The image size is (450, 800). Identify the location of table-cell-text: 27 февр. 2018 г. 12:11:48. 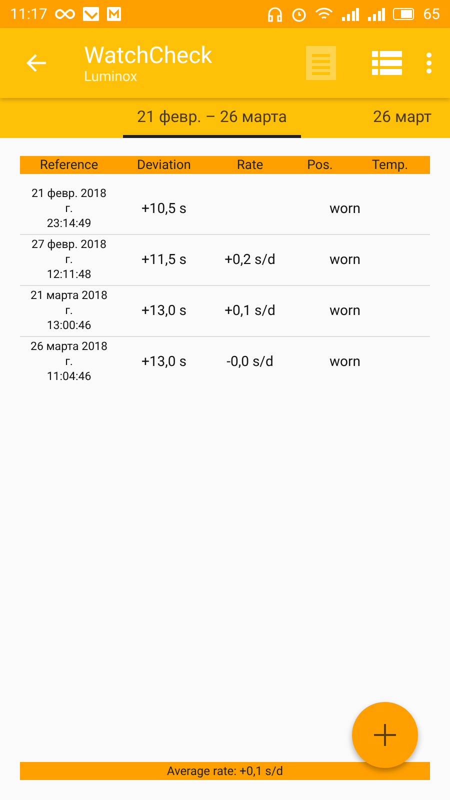
(69, 259).